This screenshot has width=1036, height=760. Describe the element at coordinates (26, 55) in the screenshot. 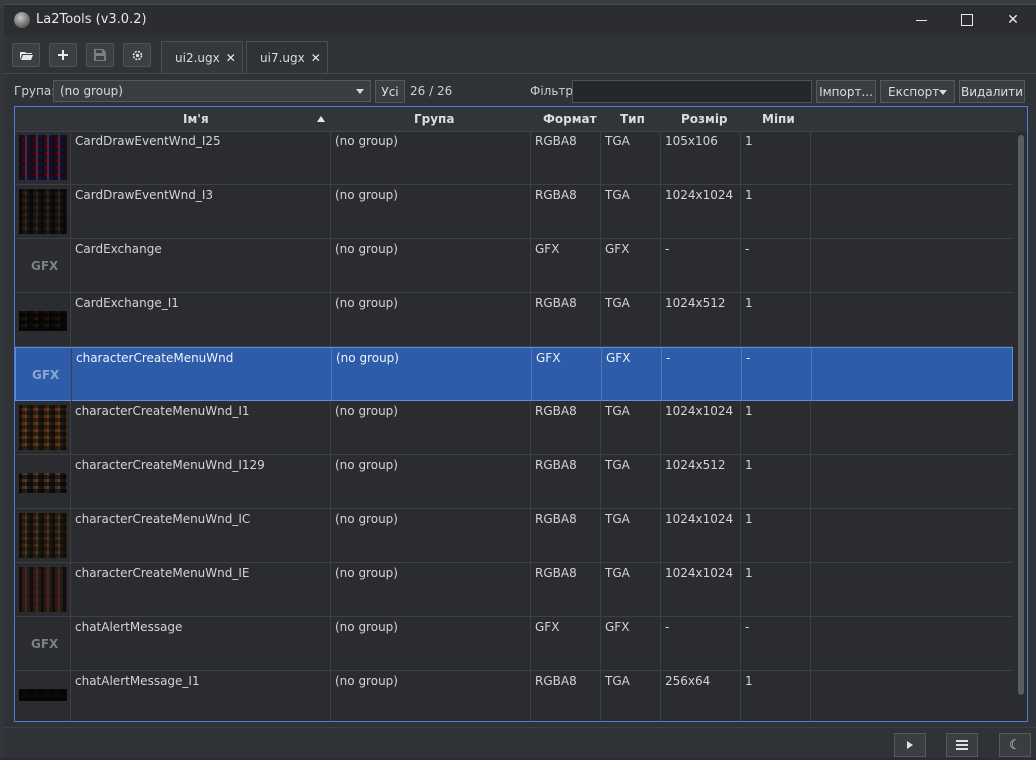

I see `open-button` at that location.